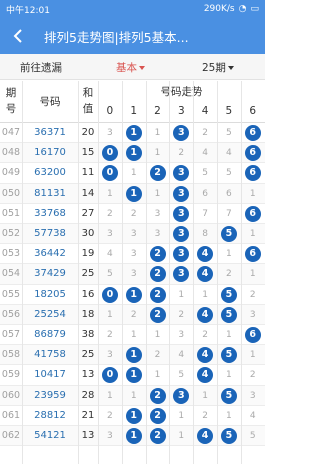 This screenshot has width=320, height=464. I want to click on number-cell: 18205, so click(50, 294).